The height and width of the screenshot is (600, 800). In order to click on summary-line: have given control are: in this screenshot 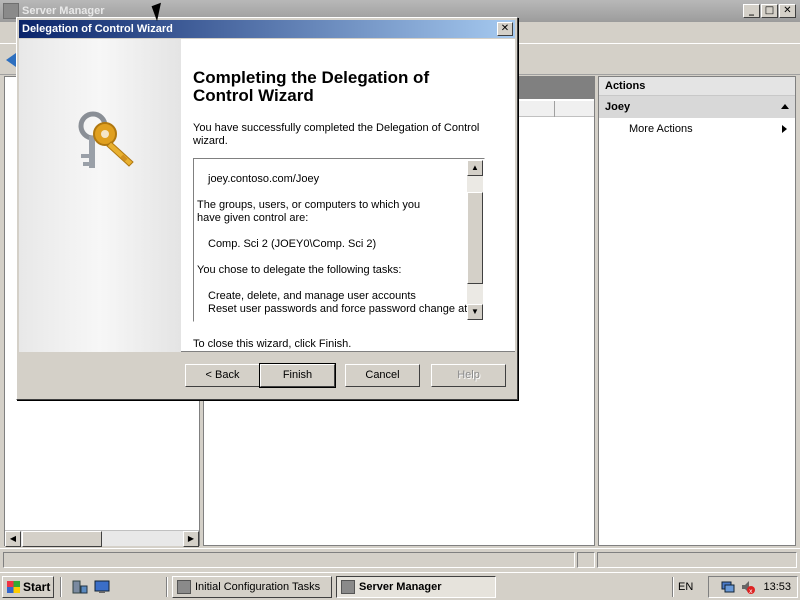, I will do `click(253, 218)`.